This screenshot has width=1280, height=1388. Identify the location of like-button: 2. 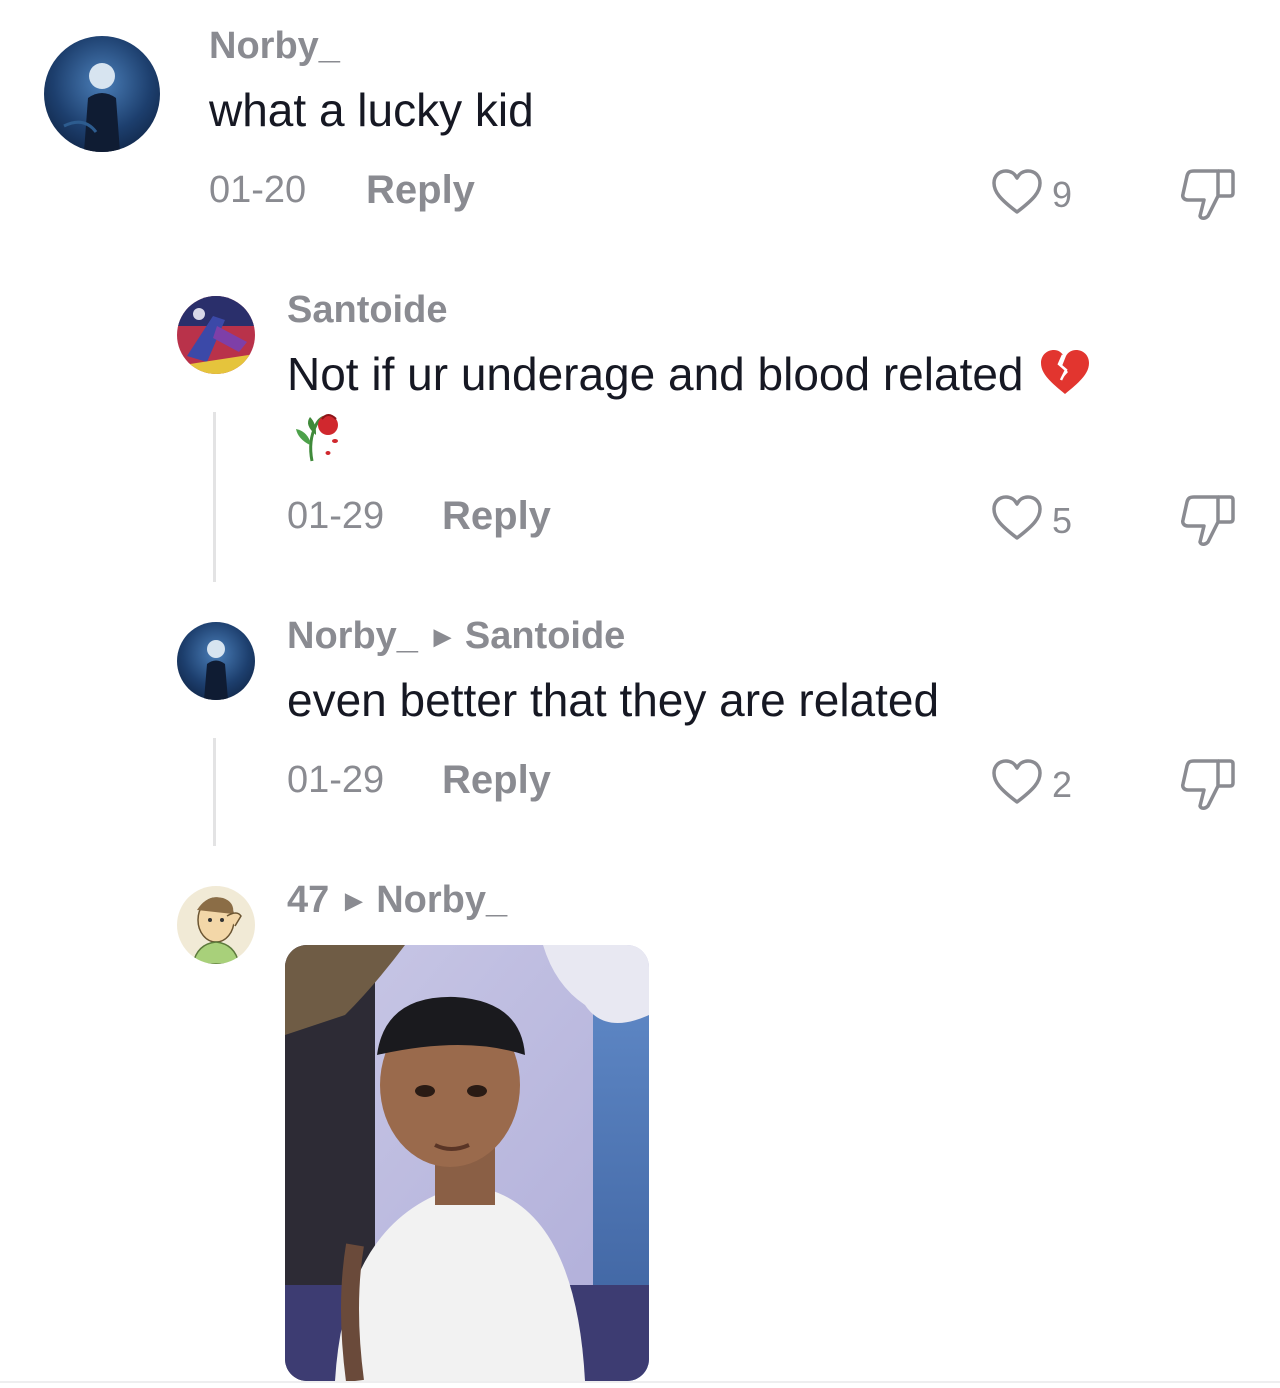
(1031, 784).